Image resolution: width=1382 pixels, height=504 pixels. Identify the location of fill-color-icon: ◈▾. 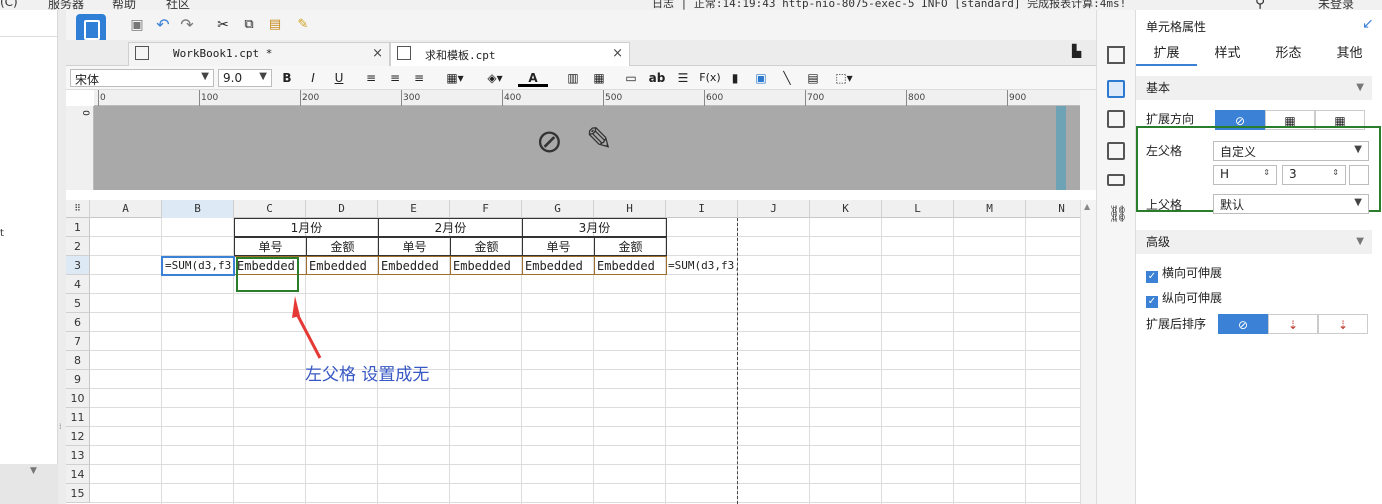
(495, 78).